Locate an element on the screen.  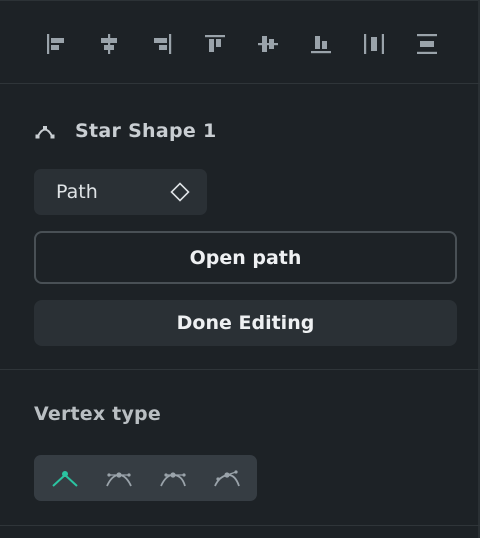
align-left-button is located at coordinates (56, 44).